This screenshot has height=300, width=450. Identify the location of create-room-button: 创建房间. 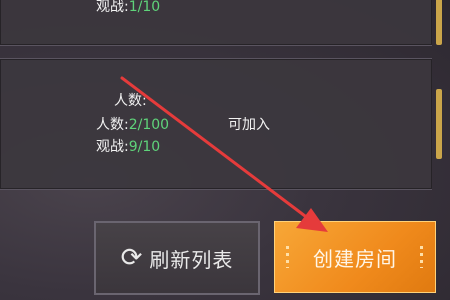
(355, 257).